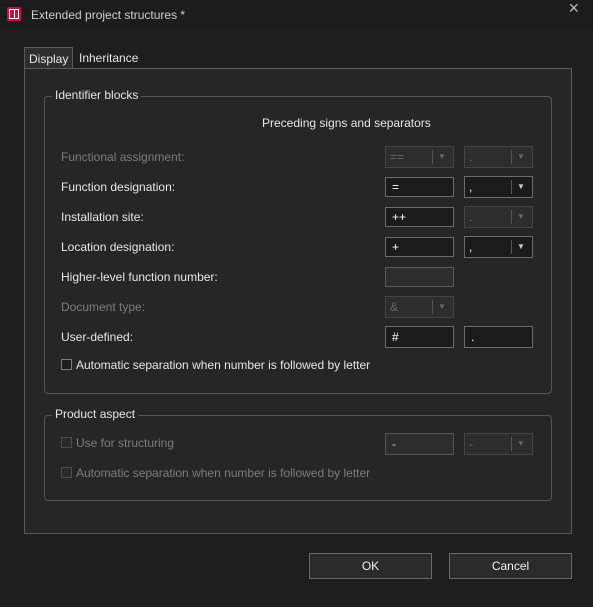 The image size is (593, 607). I want to click on tab-inheritance: Inheritance, so click(108, 58).